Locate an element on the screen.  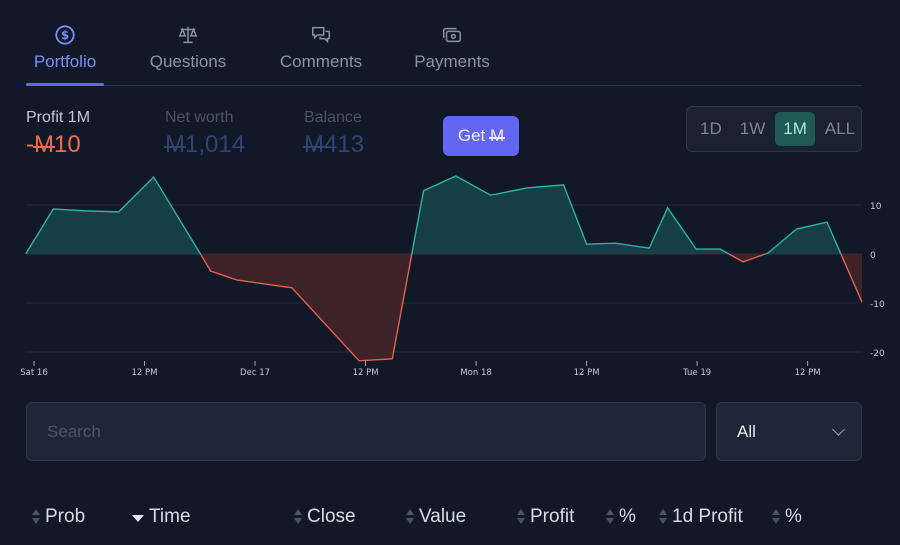
balance-amount: 413 is located at coordinates (344, 144).